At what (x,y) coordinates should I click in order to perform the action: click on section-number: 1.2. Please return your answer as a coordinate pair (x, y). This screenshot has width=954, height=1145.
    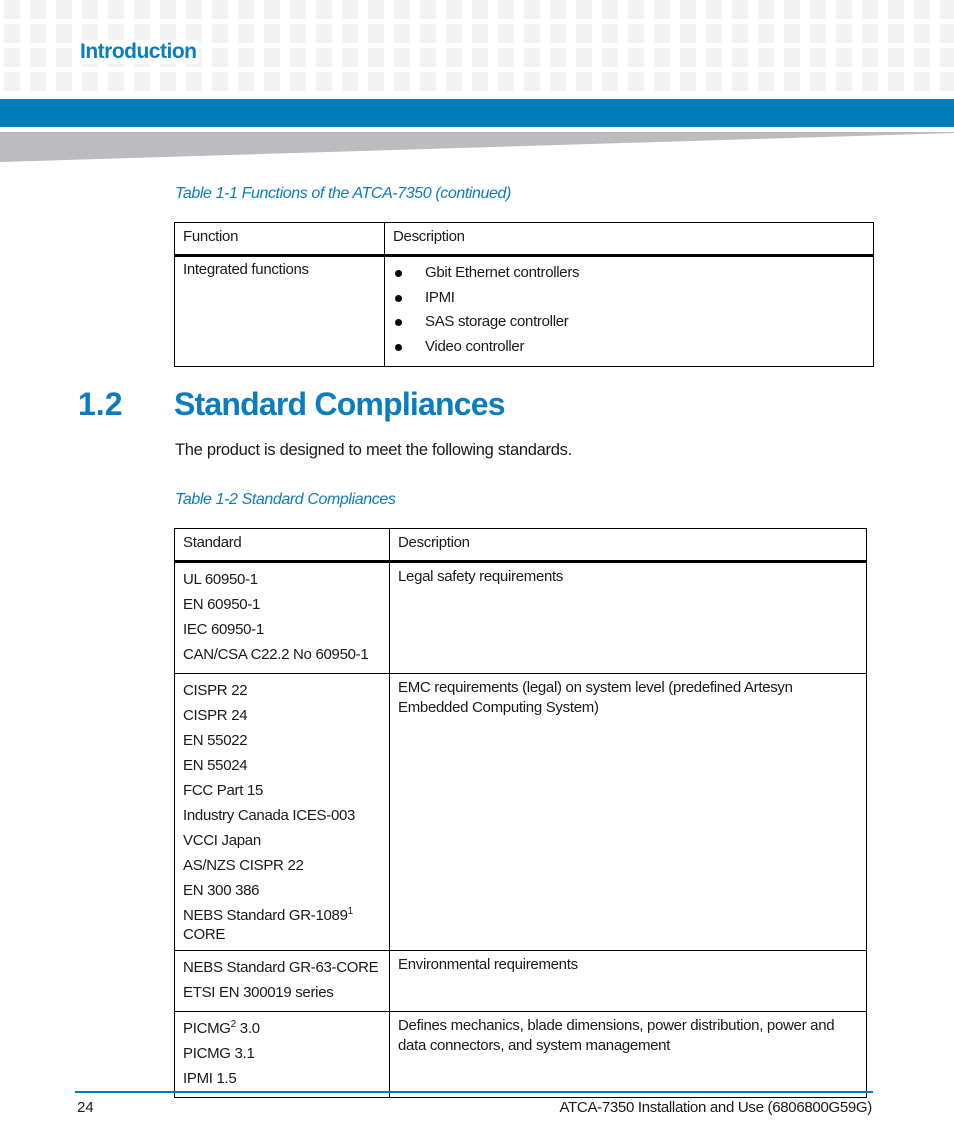
    Looking at the image, I should click on (100, 404).